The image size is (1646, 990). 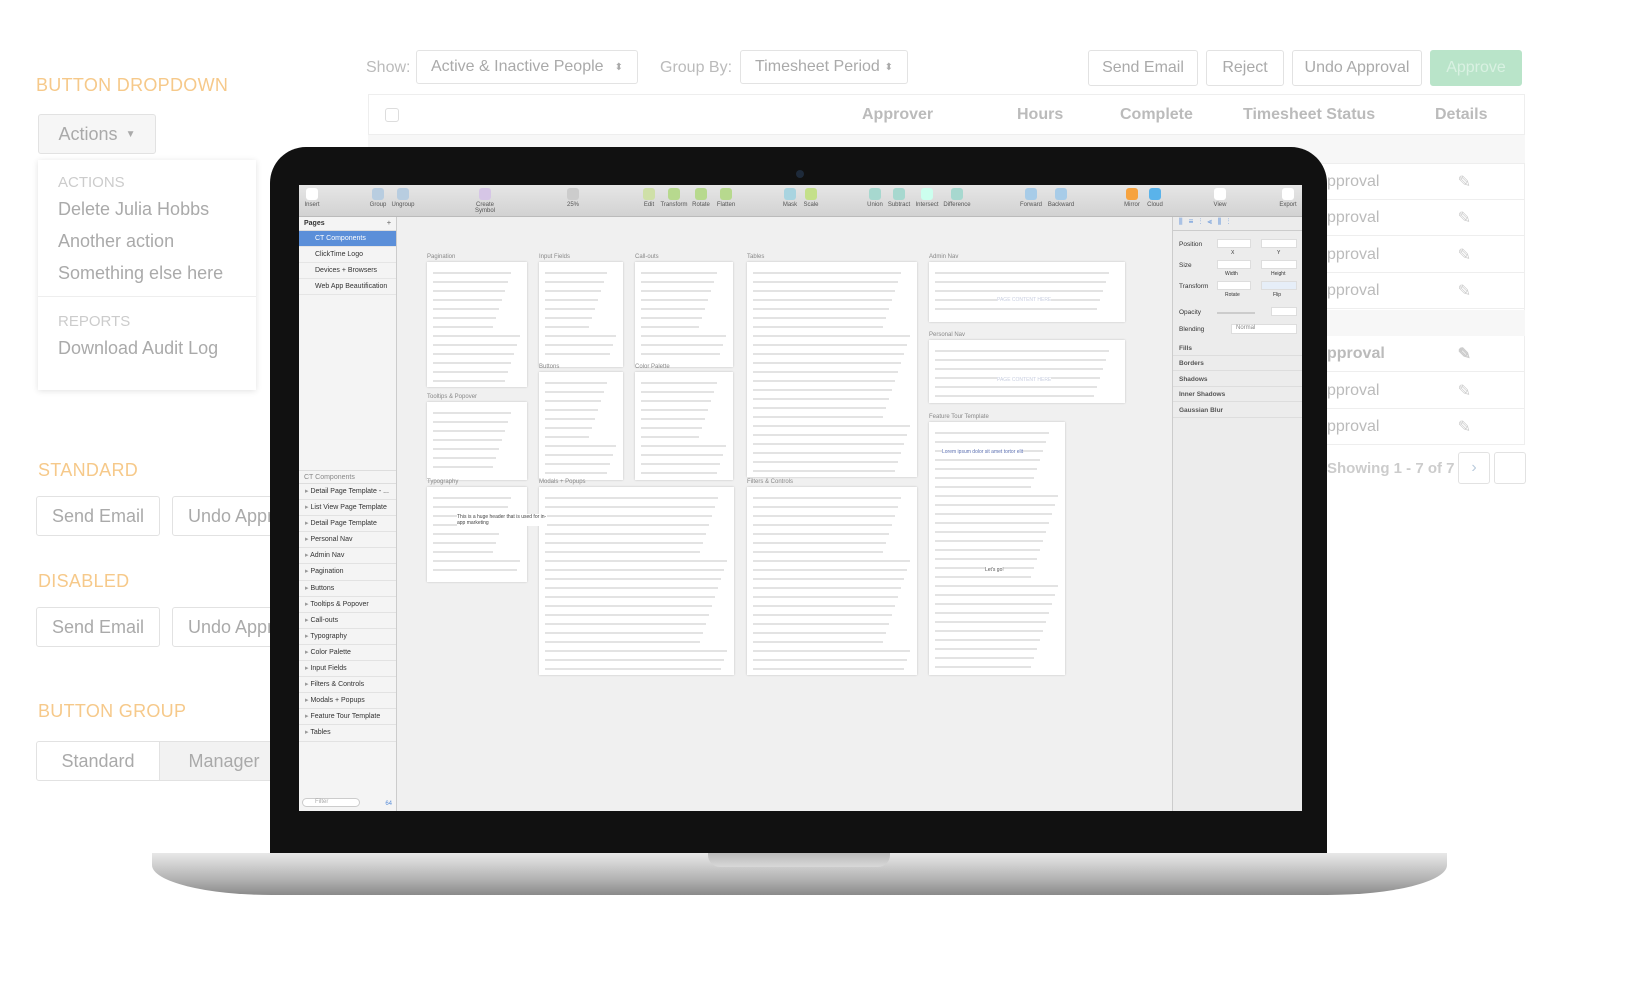 I want to click on blending-select: Normal, so click(x=1264, y=329).